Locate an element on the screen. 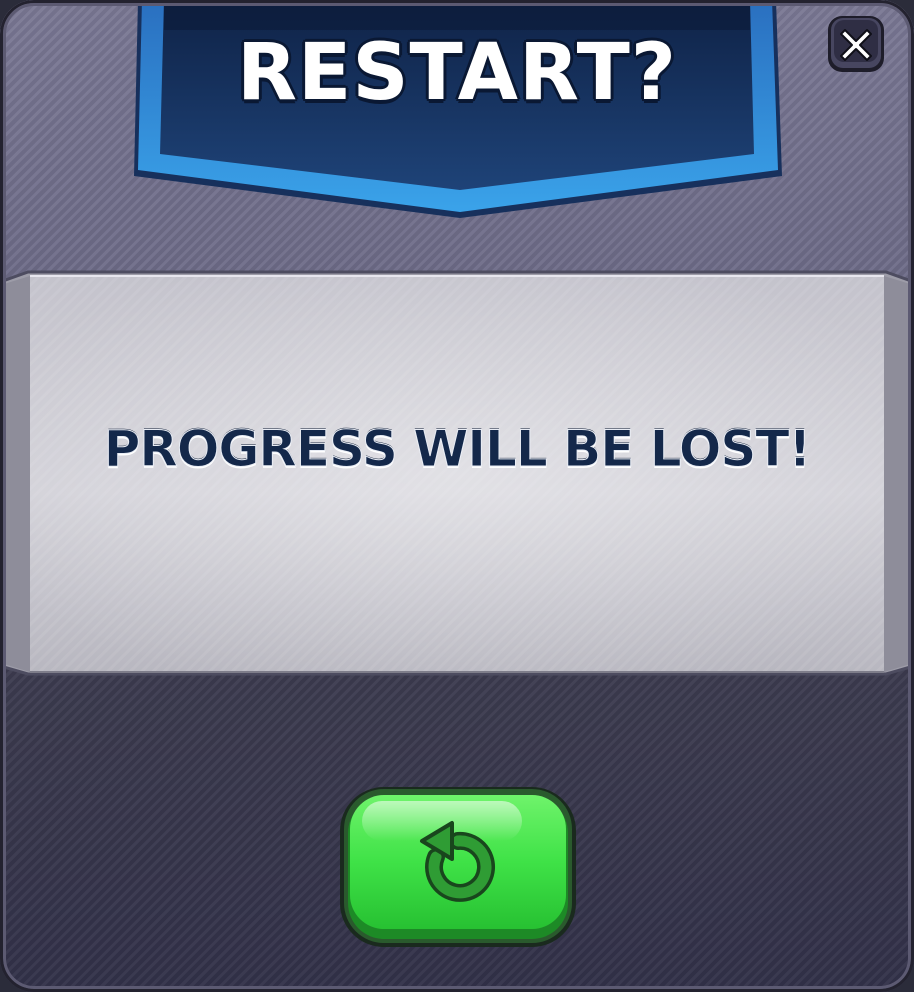 This screenshot has width=914, height=992. close-button is located at coordinates (856, 44).